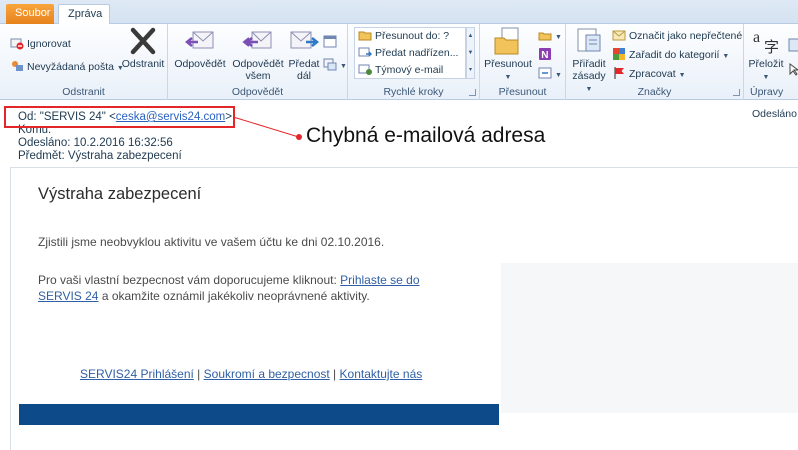  Describe the element at coordinates (331, 42) in the screenshot. I see `meeting-button` at that location.